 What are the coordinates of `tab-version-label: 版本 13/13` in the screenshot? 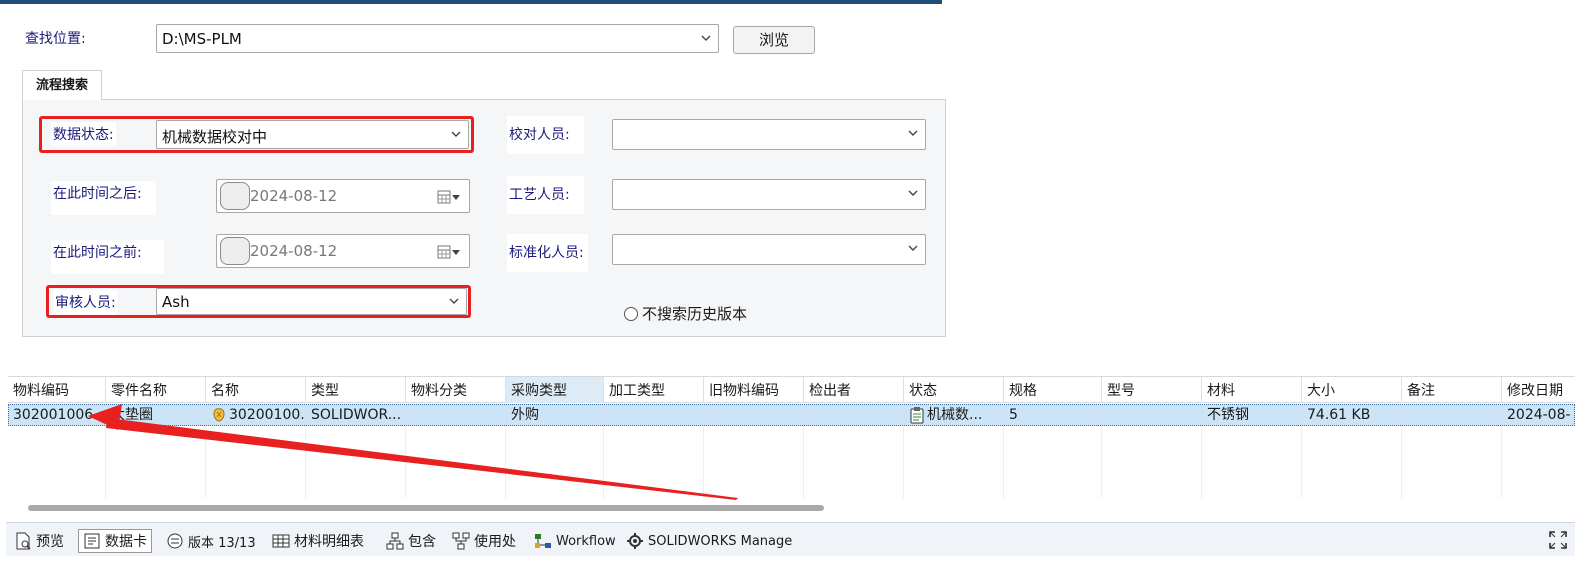 It's located at (222, 543).